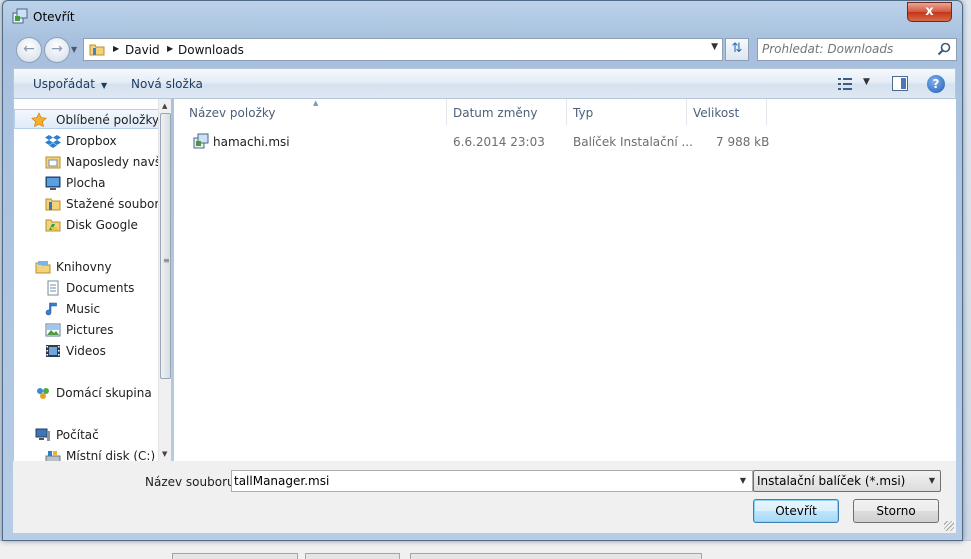 The image size is (971, 559). What do you see at coordinates (847, 49) in the screenshot?
I see `search-input` at bounding box center [847, 49].